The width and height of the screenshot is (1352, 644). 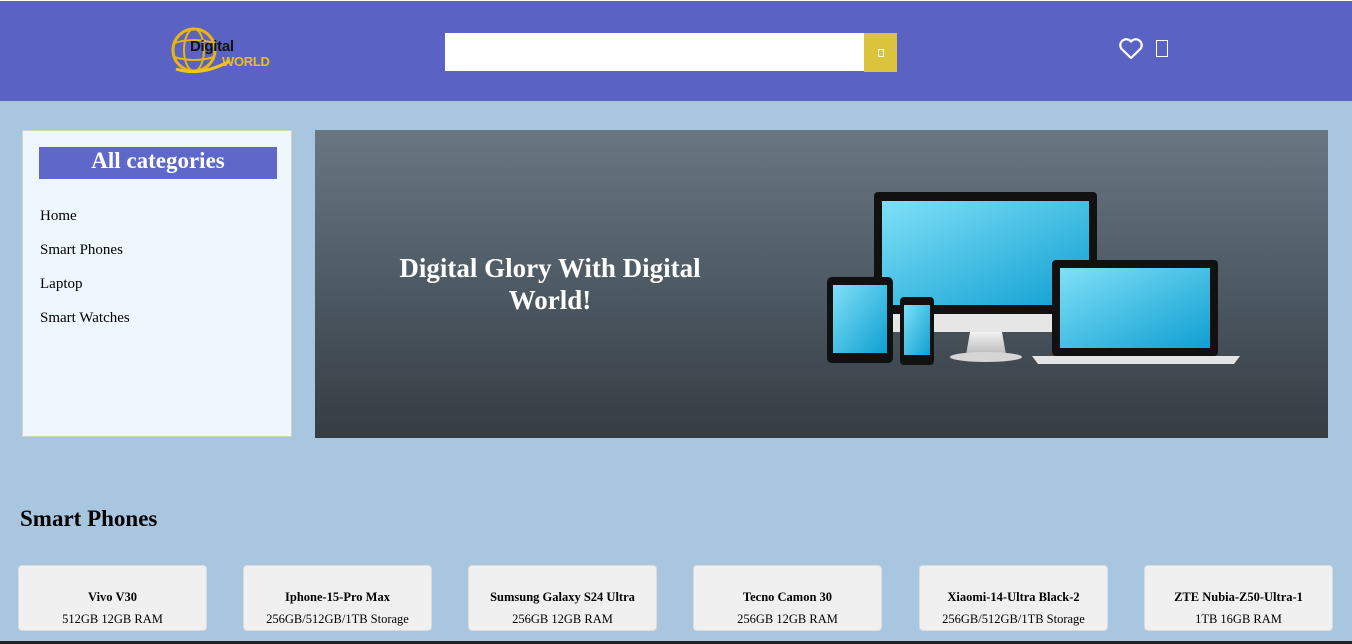 I want to click on product-spec: 1TB 16GB RAM, so click(x=1238, y=619).